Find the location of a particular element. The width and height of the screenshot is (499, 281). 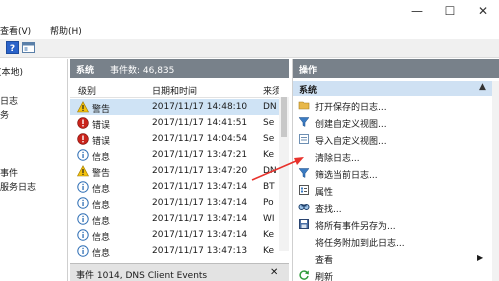

arrow-line is located at coordinates (274, 170).